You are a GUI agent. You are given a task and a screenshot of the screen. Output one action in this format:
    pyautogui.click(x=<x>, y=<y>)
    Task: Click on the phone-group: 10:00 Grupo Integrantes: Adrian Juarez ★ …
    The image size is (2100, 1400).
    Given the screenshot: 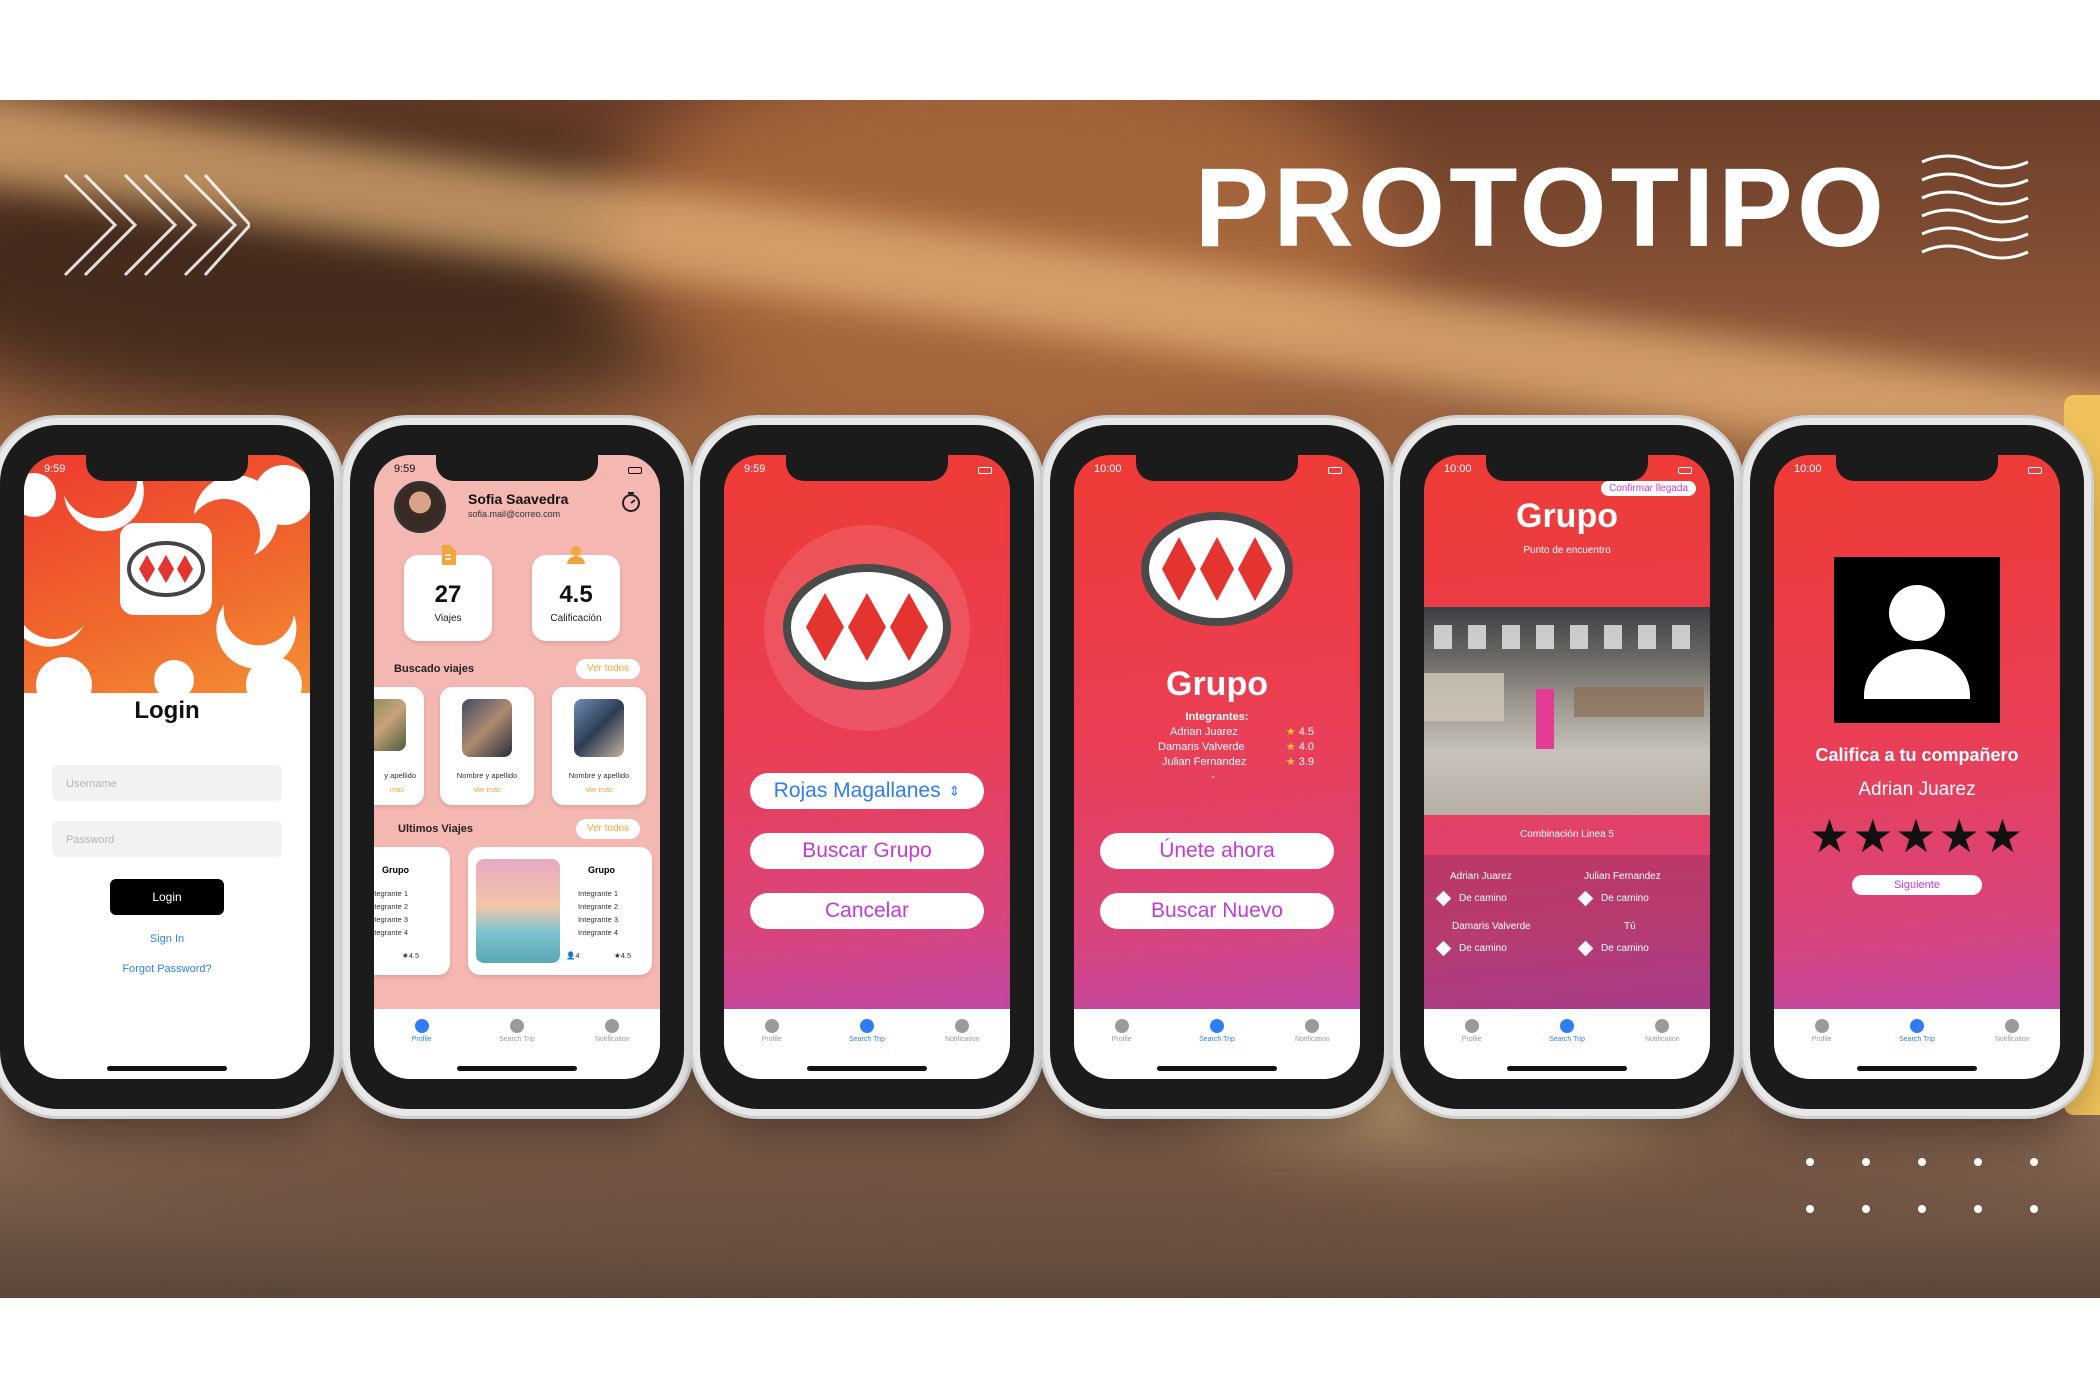 What is the action you would take?
    pyautogui.click(x=1217, y=767)
    